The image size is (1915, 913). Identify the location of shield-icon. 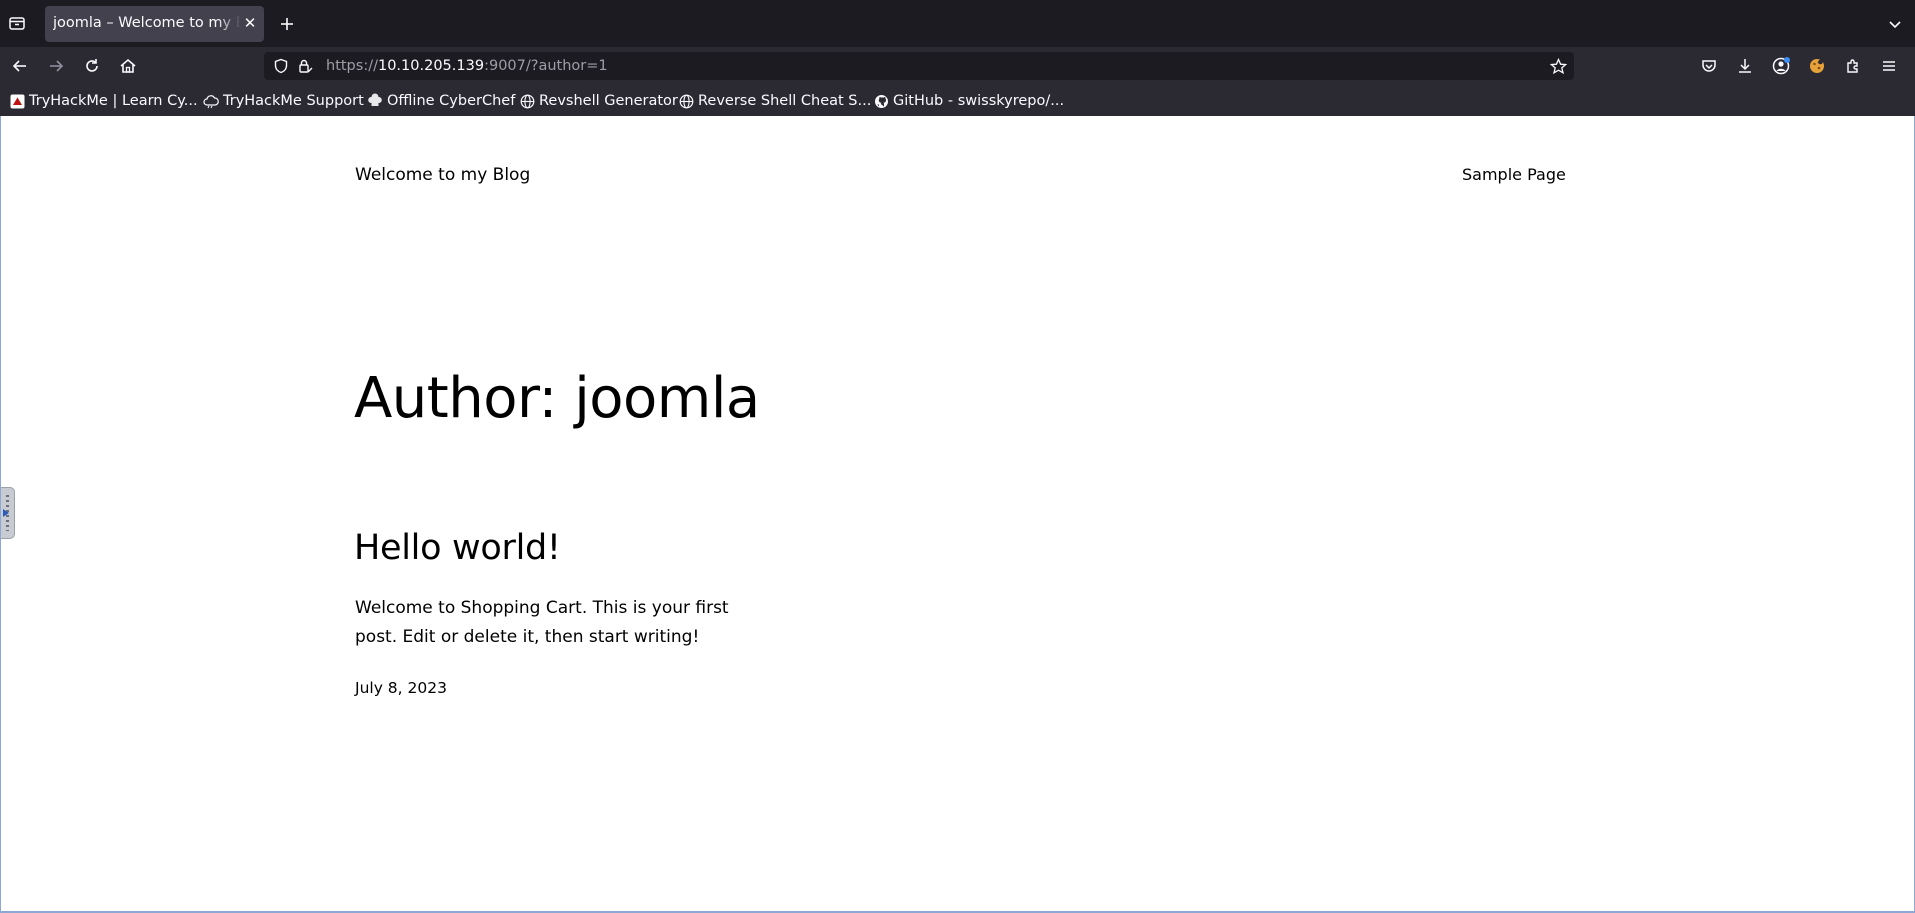
(281, 66).